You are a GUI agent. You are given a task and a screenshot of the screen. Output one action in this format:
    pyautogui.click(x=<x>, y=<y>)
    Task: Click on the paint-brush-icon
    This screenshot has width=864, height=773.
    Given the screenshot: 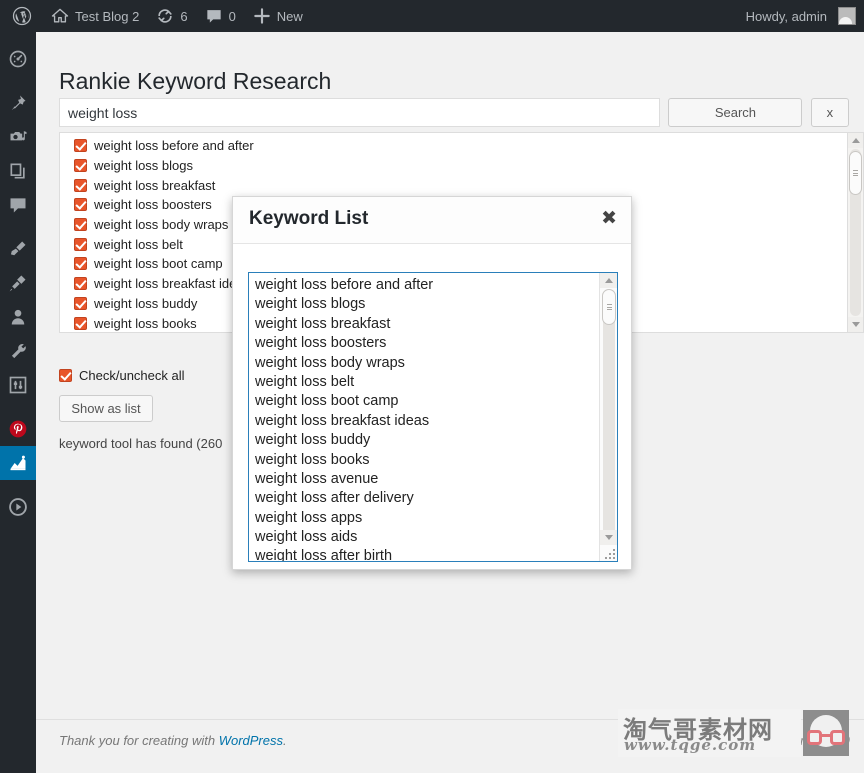 What is the action you would take?
    pyautogui.click(x=18, y=249)
    